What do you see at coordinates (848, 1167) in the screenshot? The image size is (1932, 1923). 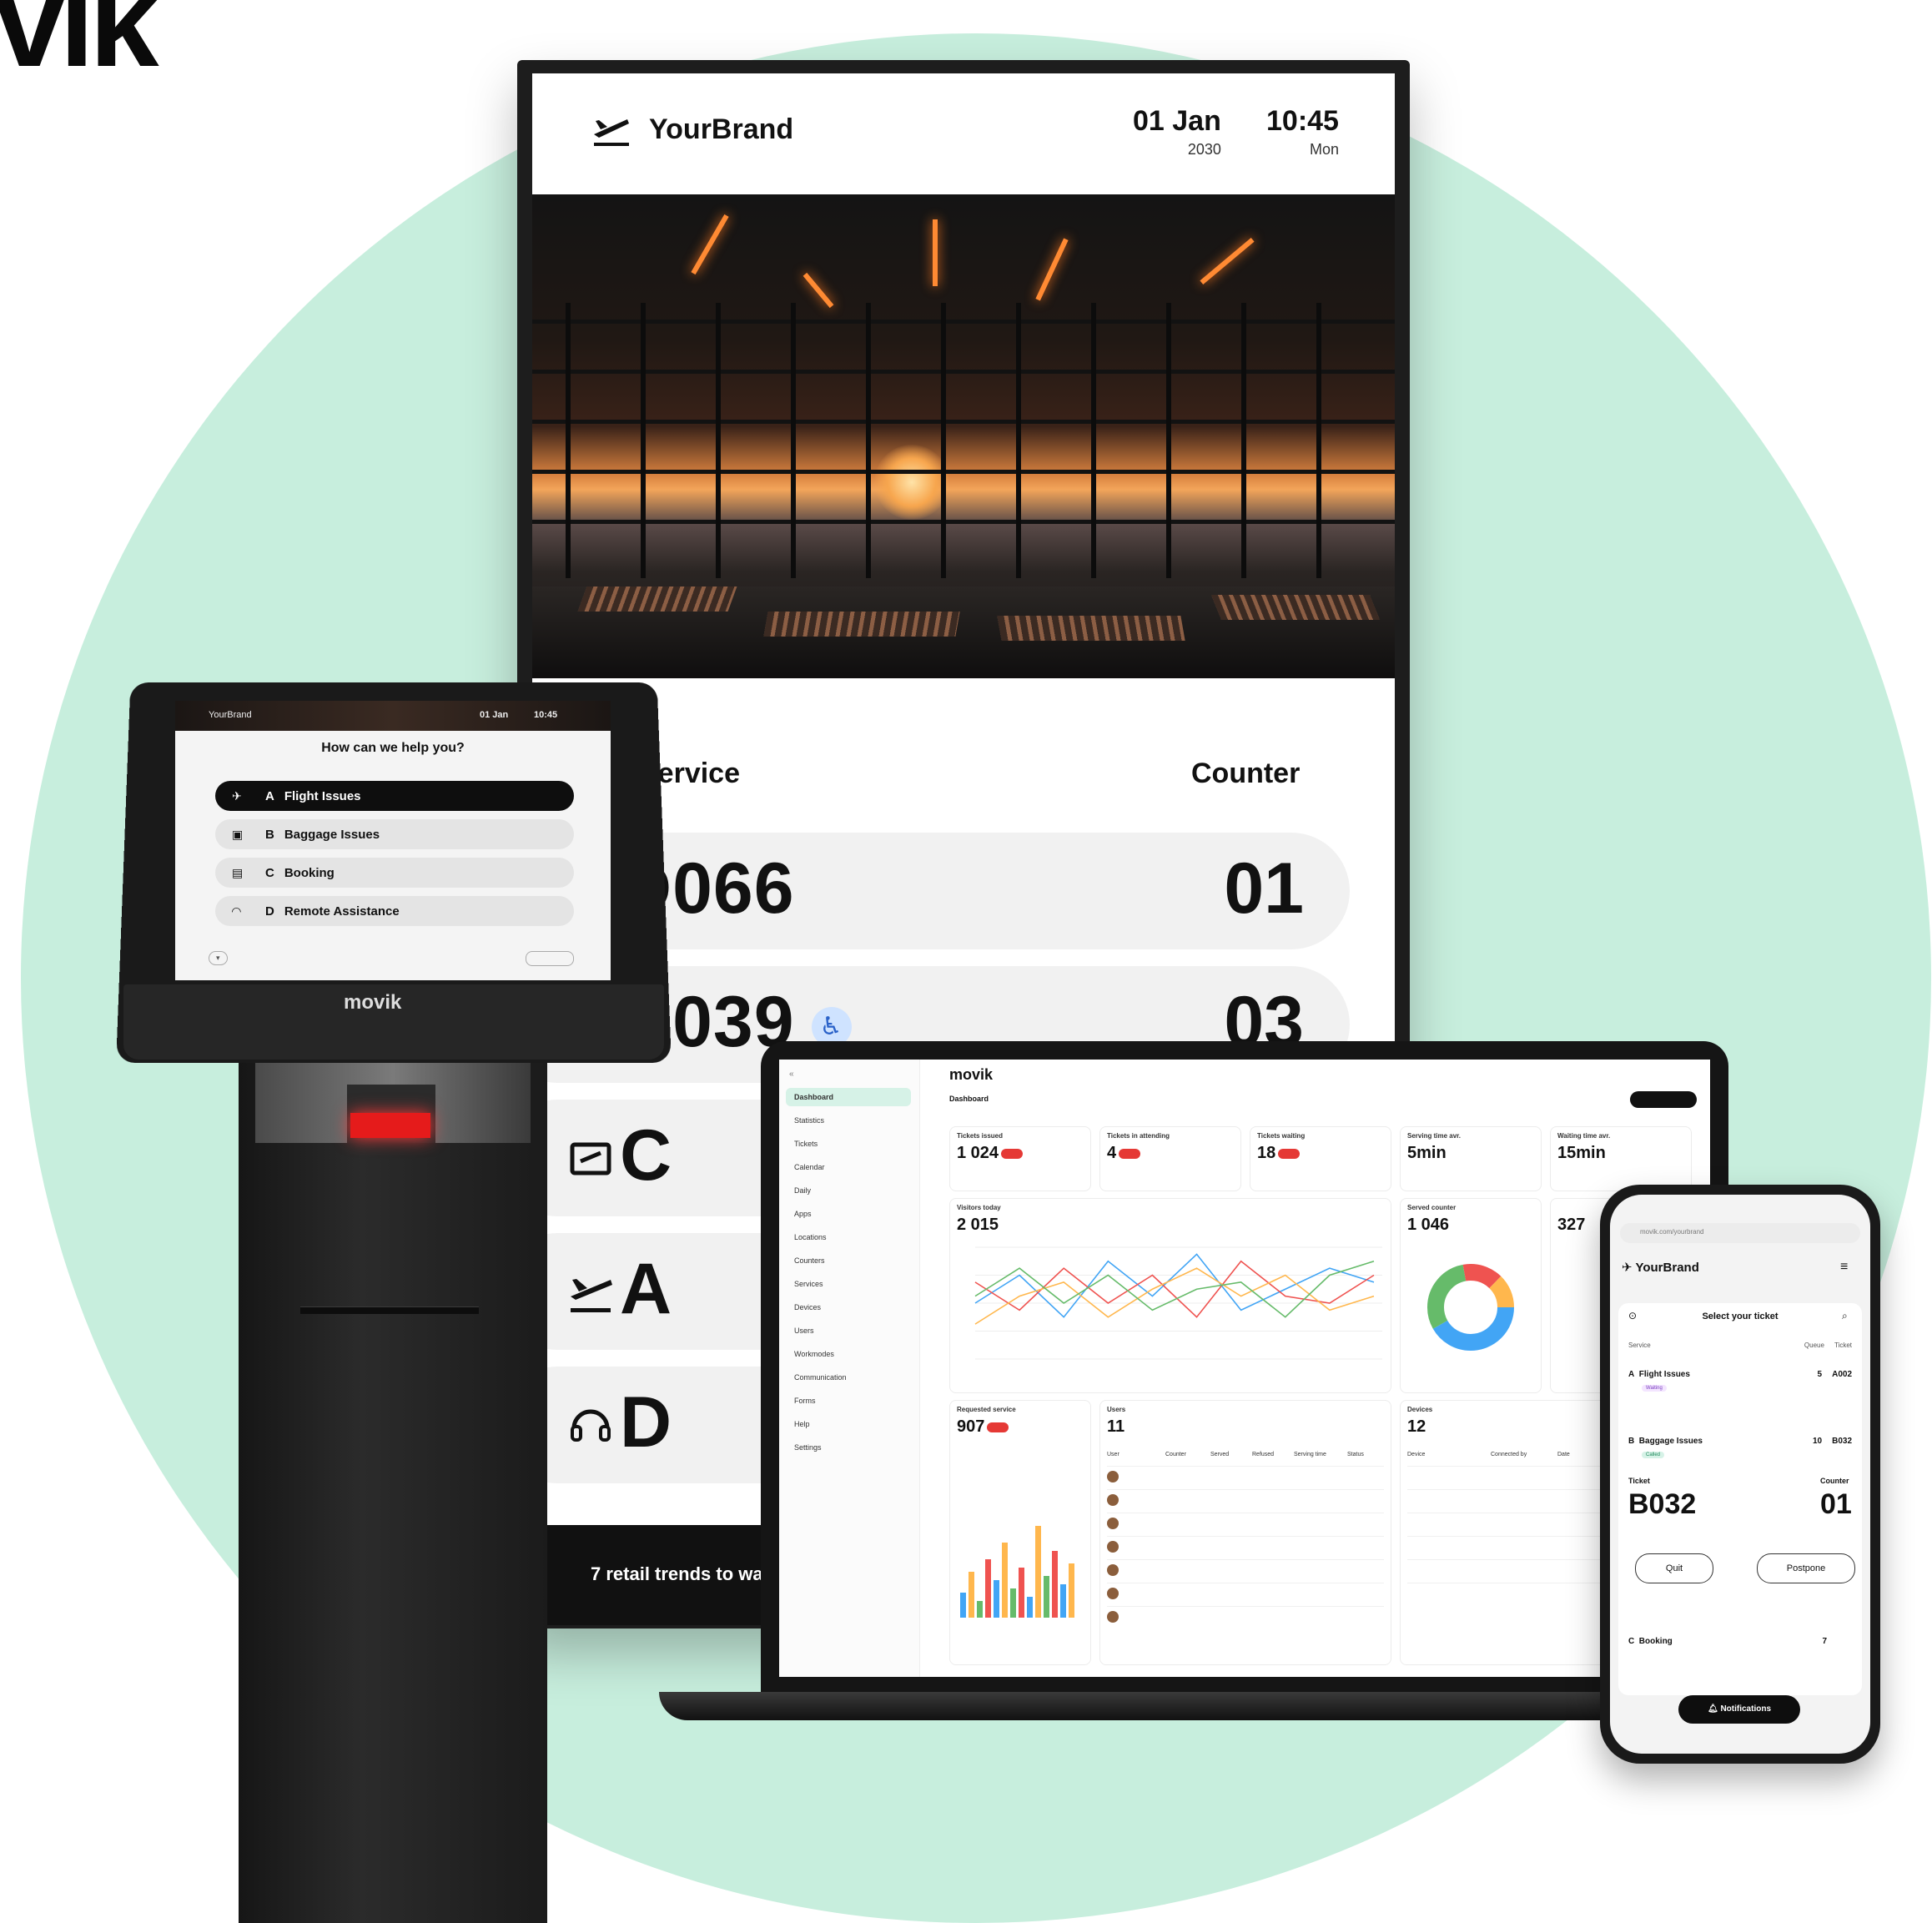 I see `sidebar-item-calendar: Calendar` at bounding box center [848, 1167].